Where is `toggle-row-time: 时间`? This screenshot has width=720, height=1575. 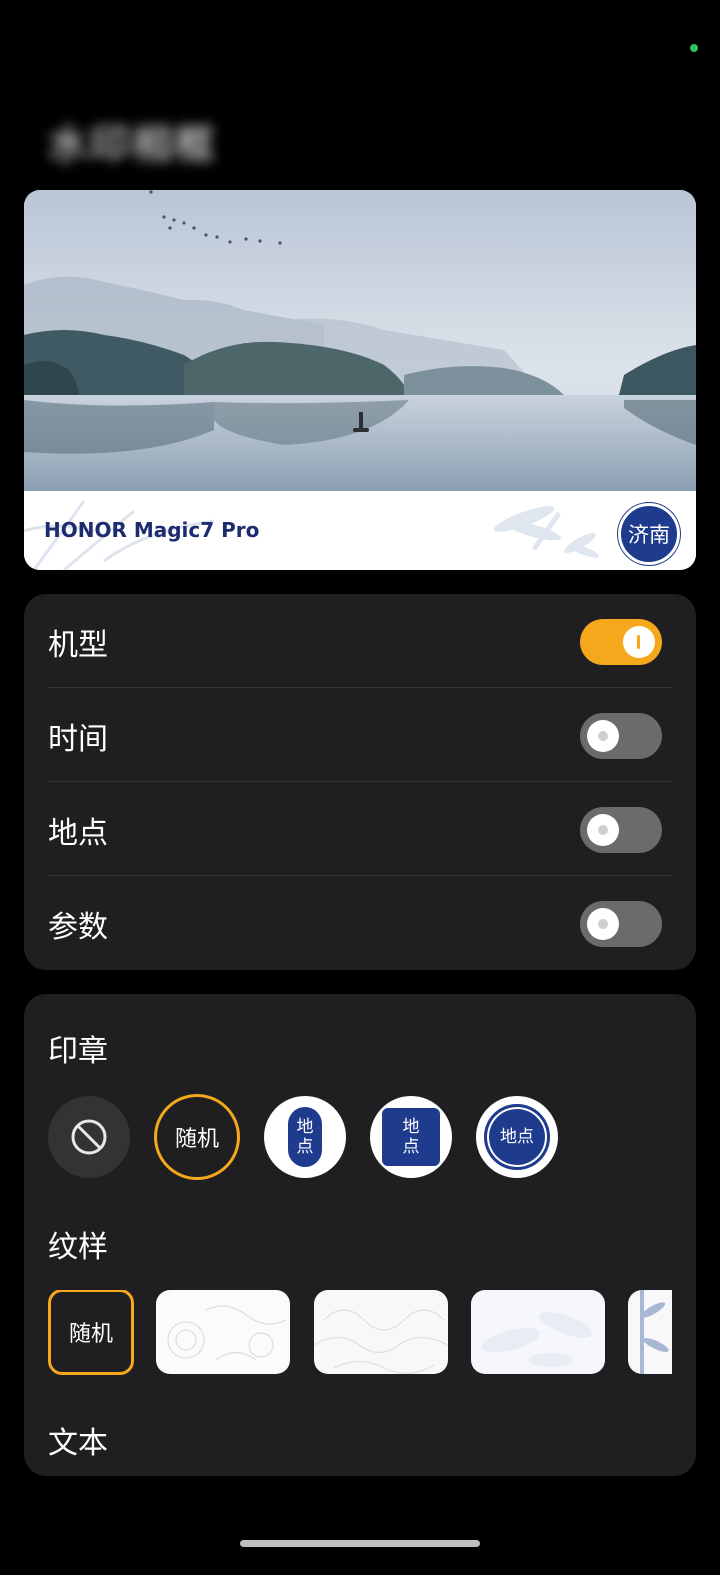
toggle-row-time: 时间 is located at coordinates (360, 735).